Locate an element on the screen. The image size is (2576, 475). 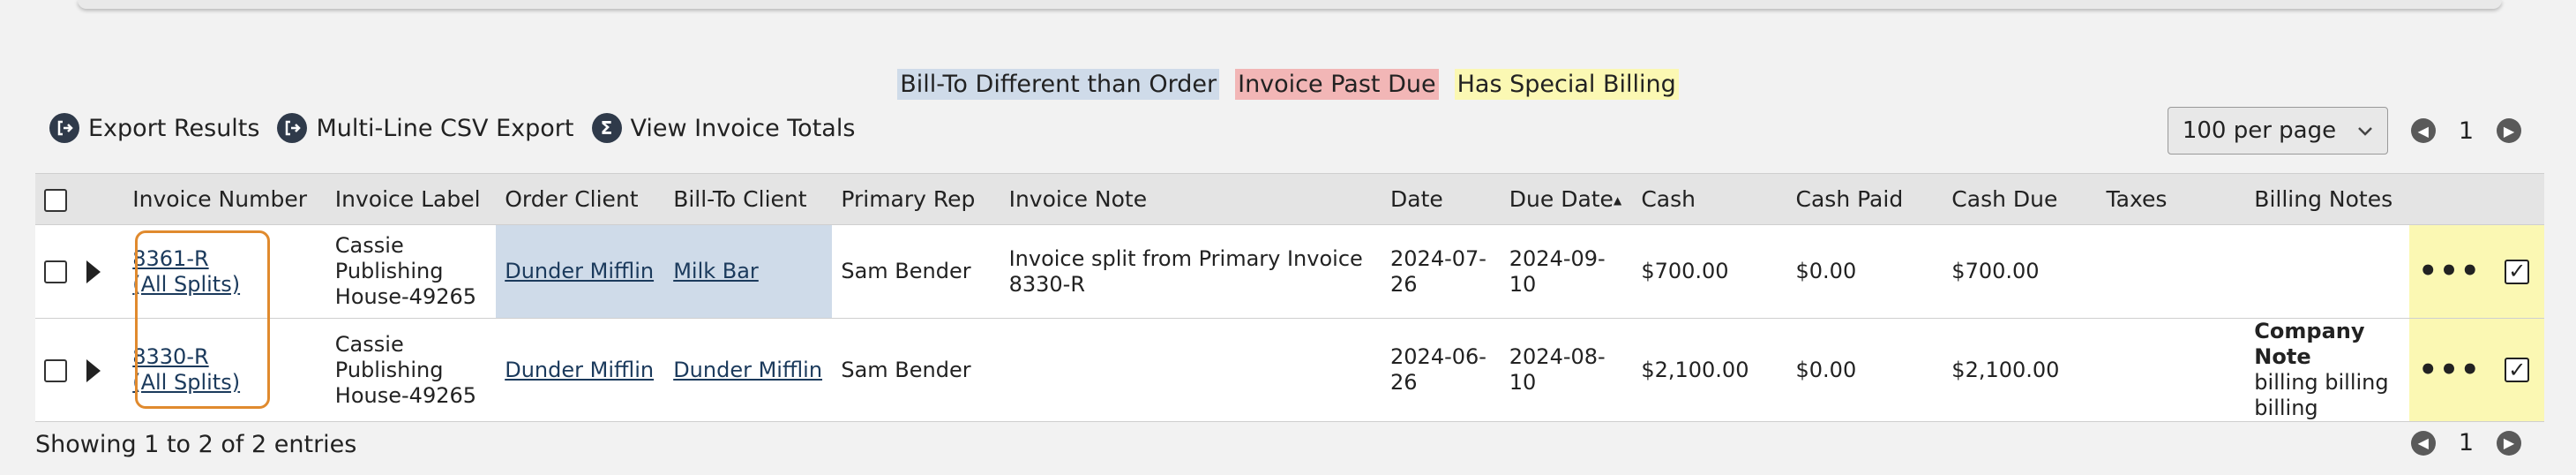
col-date: Date is located at coordinates (1442, 199).